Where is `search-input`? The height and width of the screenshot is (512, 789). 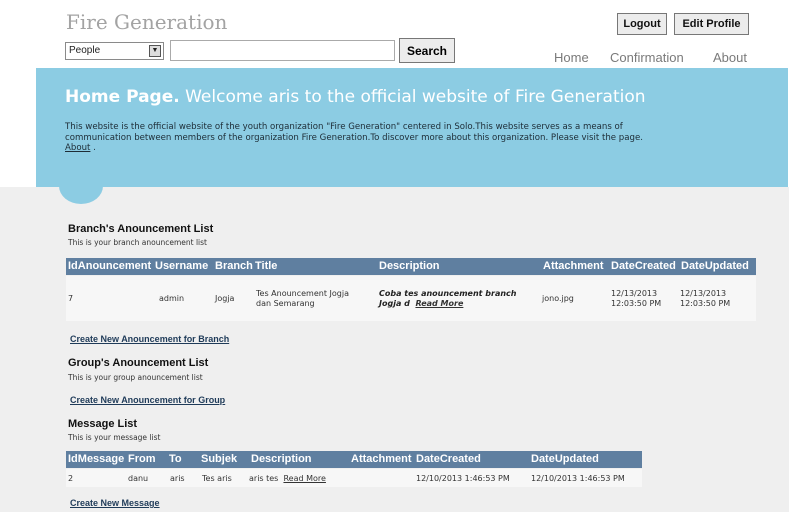
search-input is located at coordinates (282, 50).